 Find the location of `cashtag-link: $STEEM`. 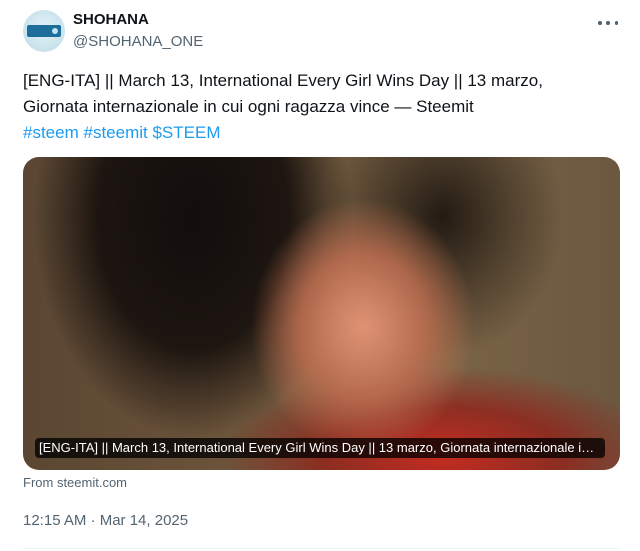

cashtag-link: $STEEM is located at coordinates (186, 132).